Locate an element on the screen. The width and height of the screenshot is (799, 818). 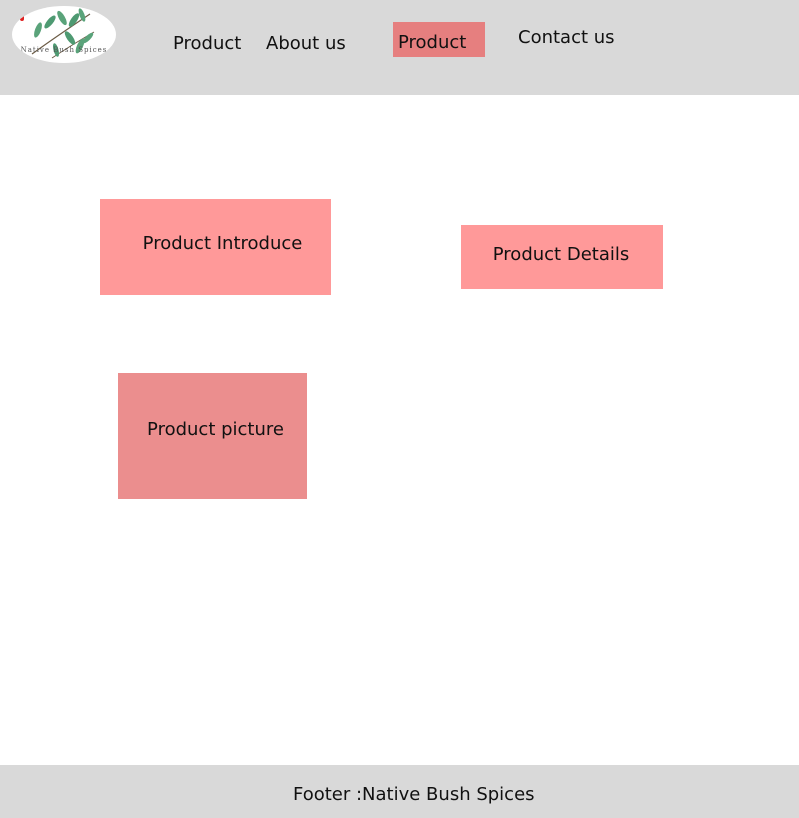
leaf-branch-icon is located at coordinates (57, 33).